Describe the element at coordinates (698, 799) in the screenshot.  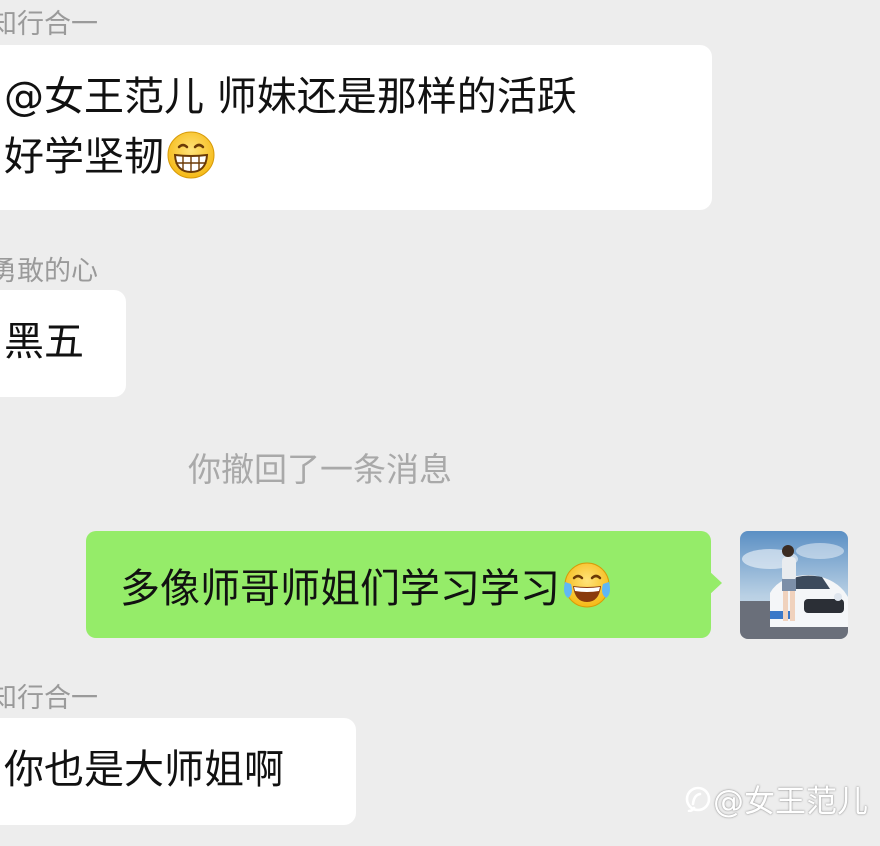
I see `zhihu-logo-icon` at that location.